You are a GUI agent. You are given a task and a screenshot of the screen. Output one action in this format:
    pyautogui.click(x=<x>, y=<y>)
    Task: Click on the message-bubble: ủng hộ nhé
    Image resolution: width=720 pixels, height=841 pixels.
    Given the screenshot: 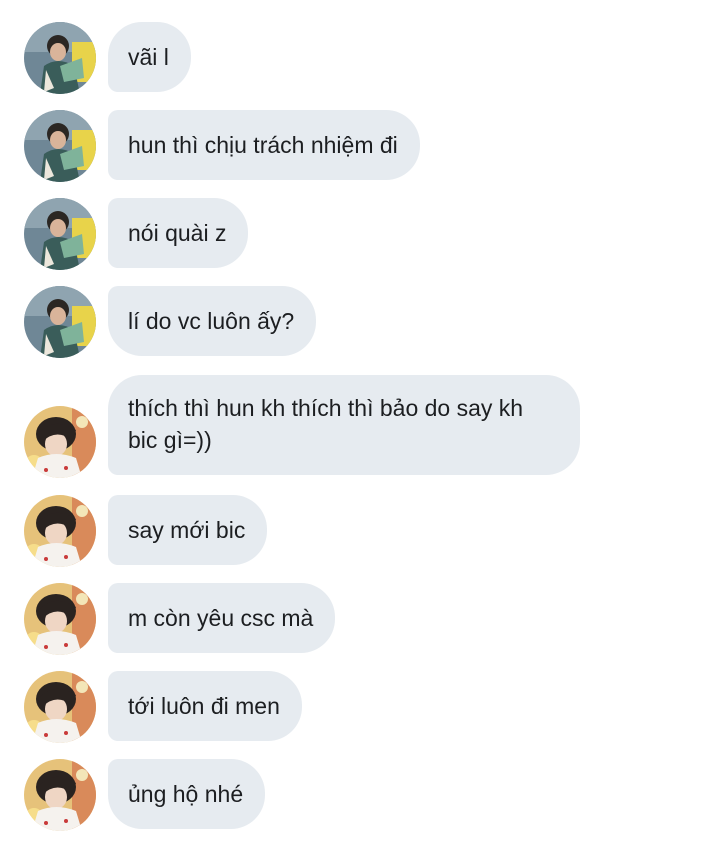 What is the action you would take?
    pyautogui.click(x=187, y=794)
    